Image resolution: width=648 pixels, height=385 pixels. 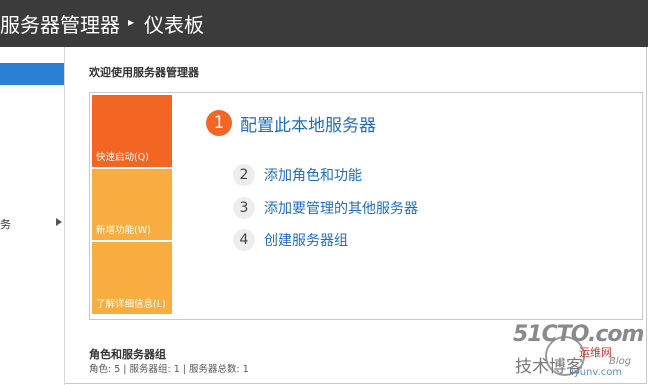 I want to click on step-number-badge: 4, so click(x=244, y=240).